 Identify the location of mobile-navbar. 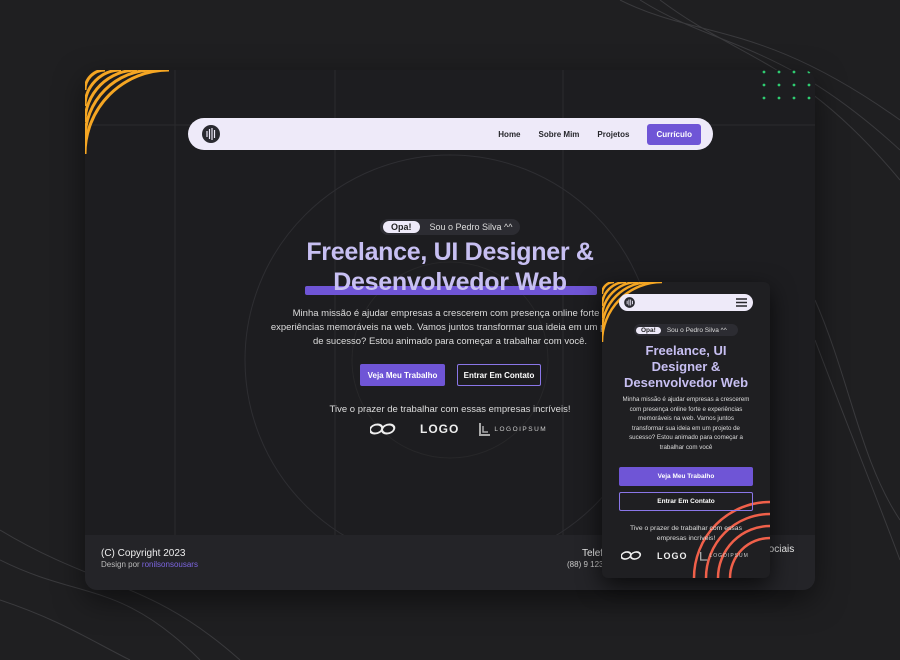
(686, 302).